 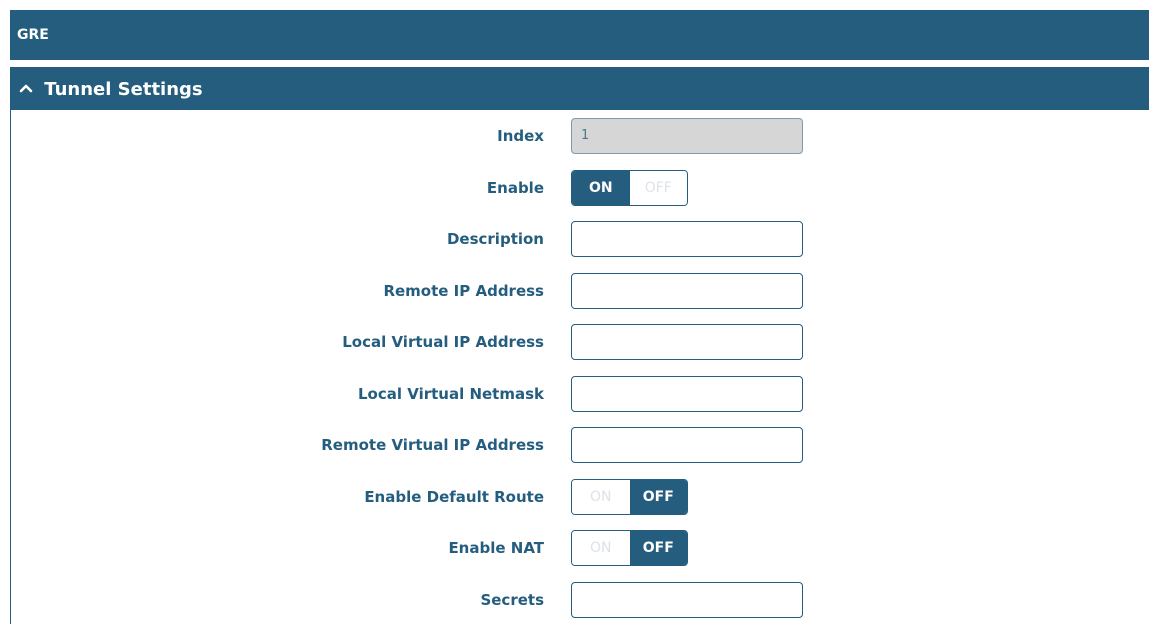 I want to click on local-virtual-netmask-row: Local Virtual Netmask, so click(x=580, y=394).